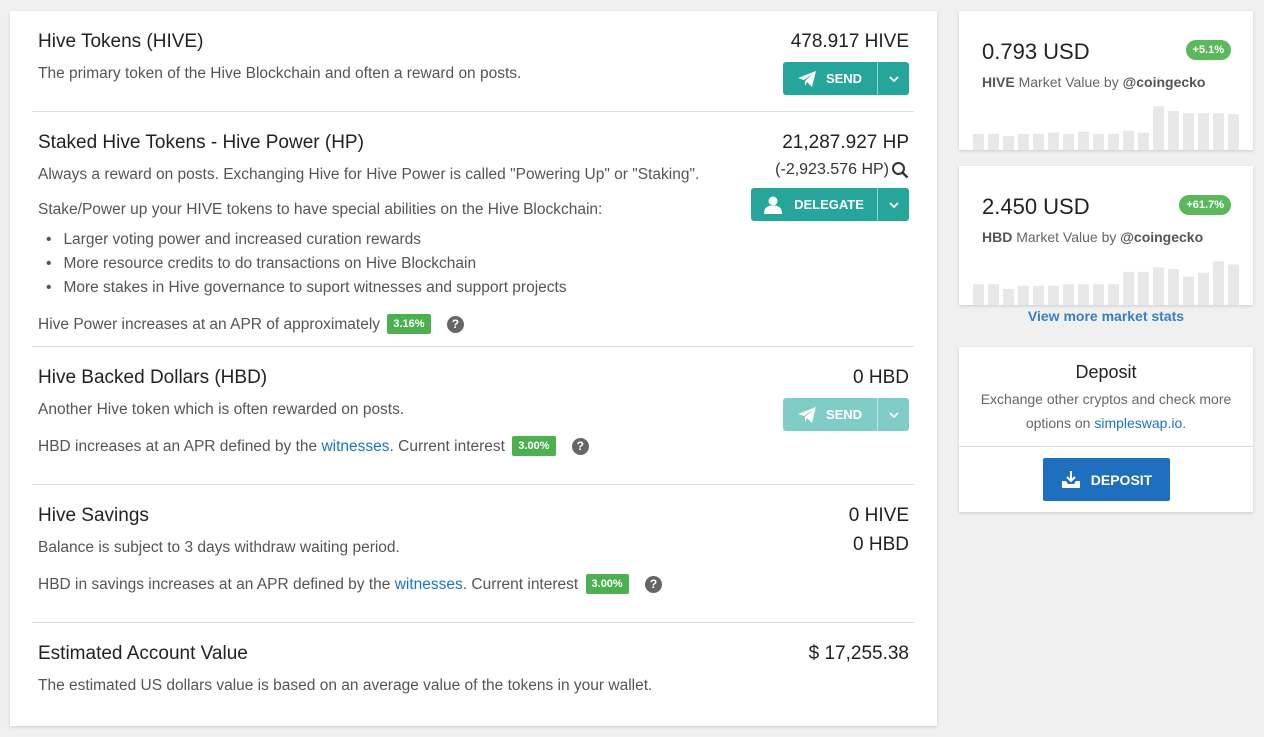  What do you see at coordinates (93, 515) in the screenshot?
I see `savings-title: Hive Savings` at bounding box center [93, 515].